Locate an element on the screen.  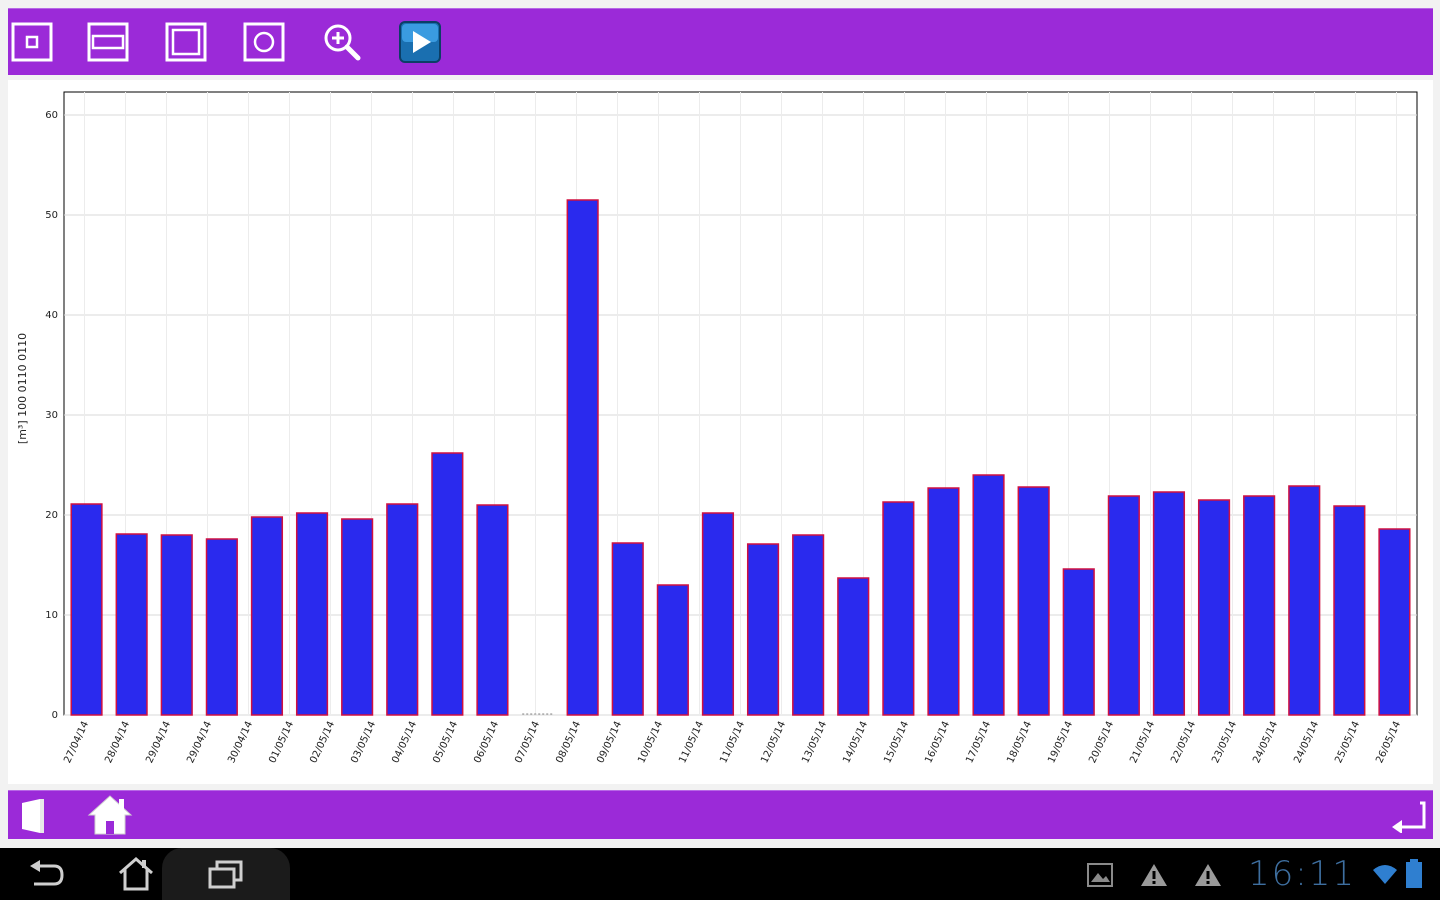
x-tick-label: 13/05/14 is located at coordinates (814, 742).